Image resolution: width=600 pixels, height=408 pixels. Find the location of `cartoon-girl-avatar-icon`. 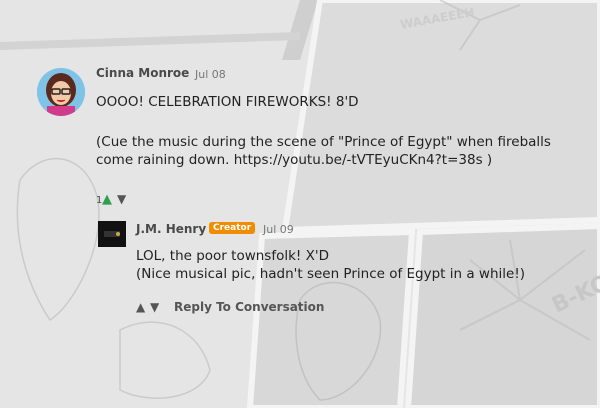

cartoon-girl-avatar-icon is located at coordinates (61, 92).